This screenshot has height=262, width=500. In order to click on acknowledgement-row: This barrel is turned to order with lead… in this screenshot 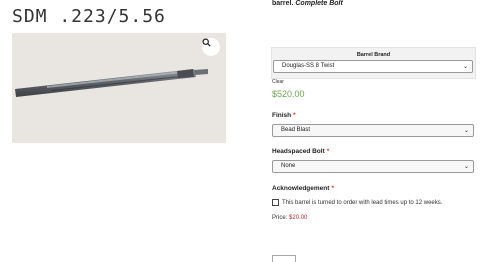, I will do `click(357, 202)`.